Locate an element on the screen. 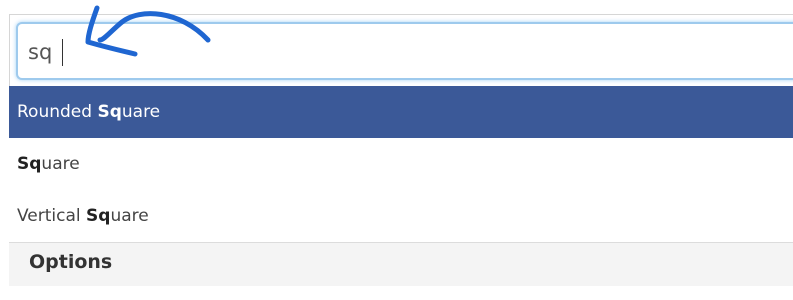  text-caret is located at coordinates (62, 52).